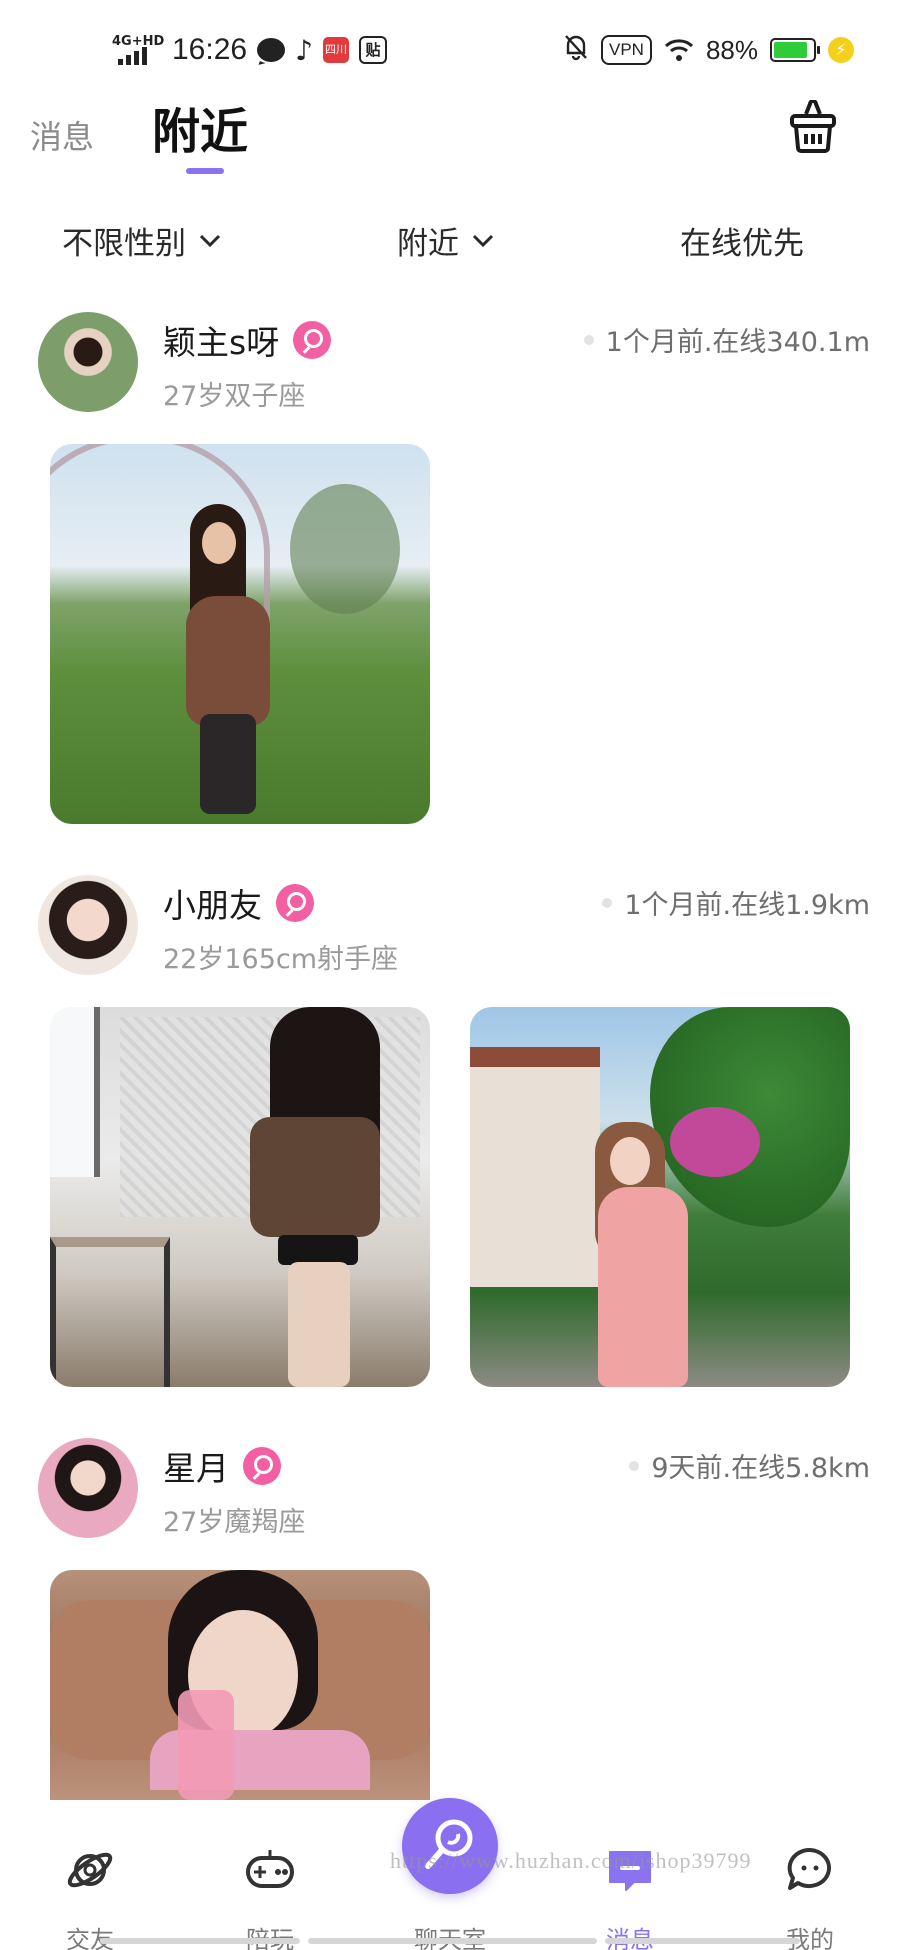  I want to click on user-meta: 22岁165cm射手座, so click(281, 959).